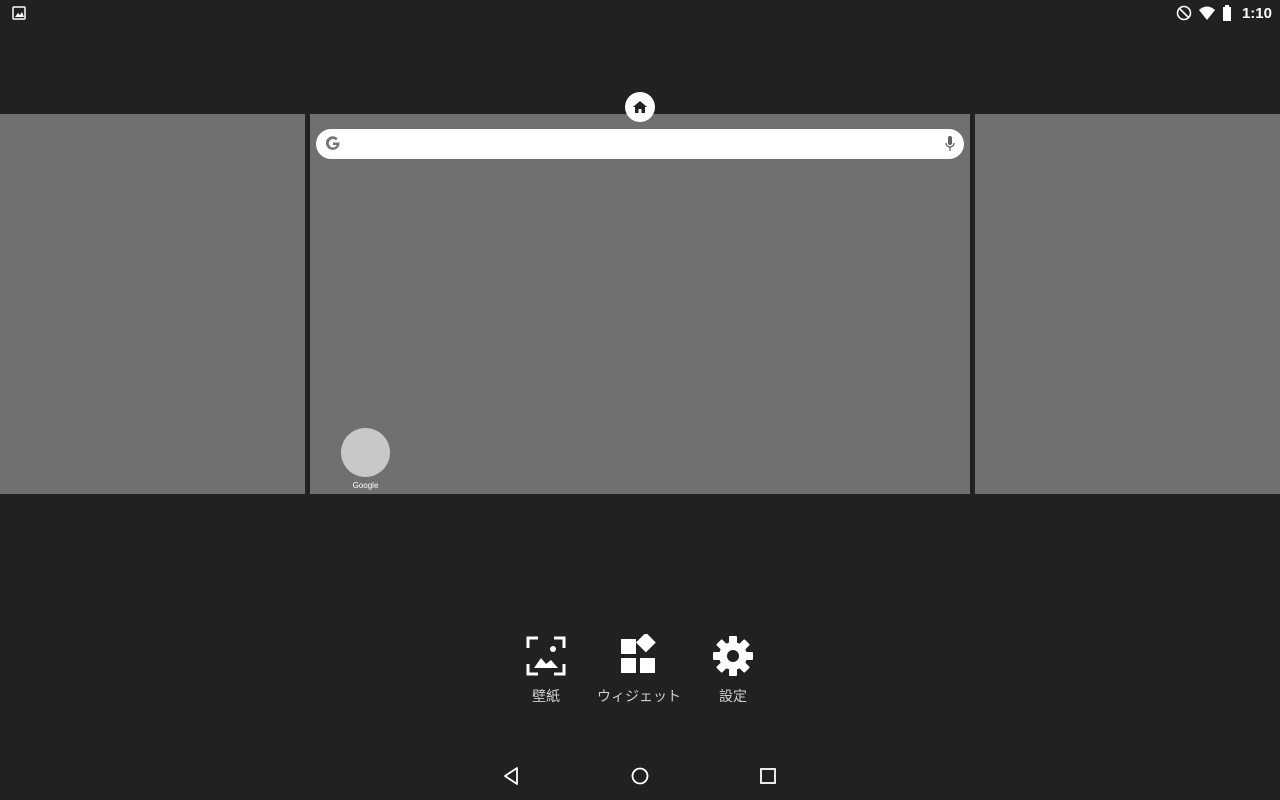 Image resolution: width=1280 pixels, height=800 pixels. Describe the element at coordinates (365, 485) in the screenshot. I see `app-label-google: Google` at that location.